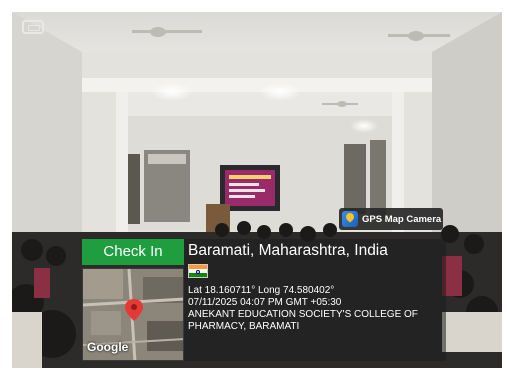  I want to click on map-thumbnail: Google, so click(133, 314).